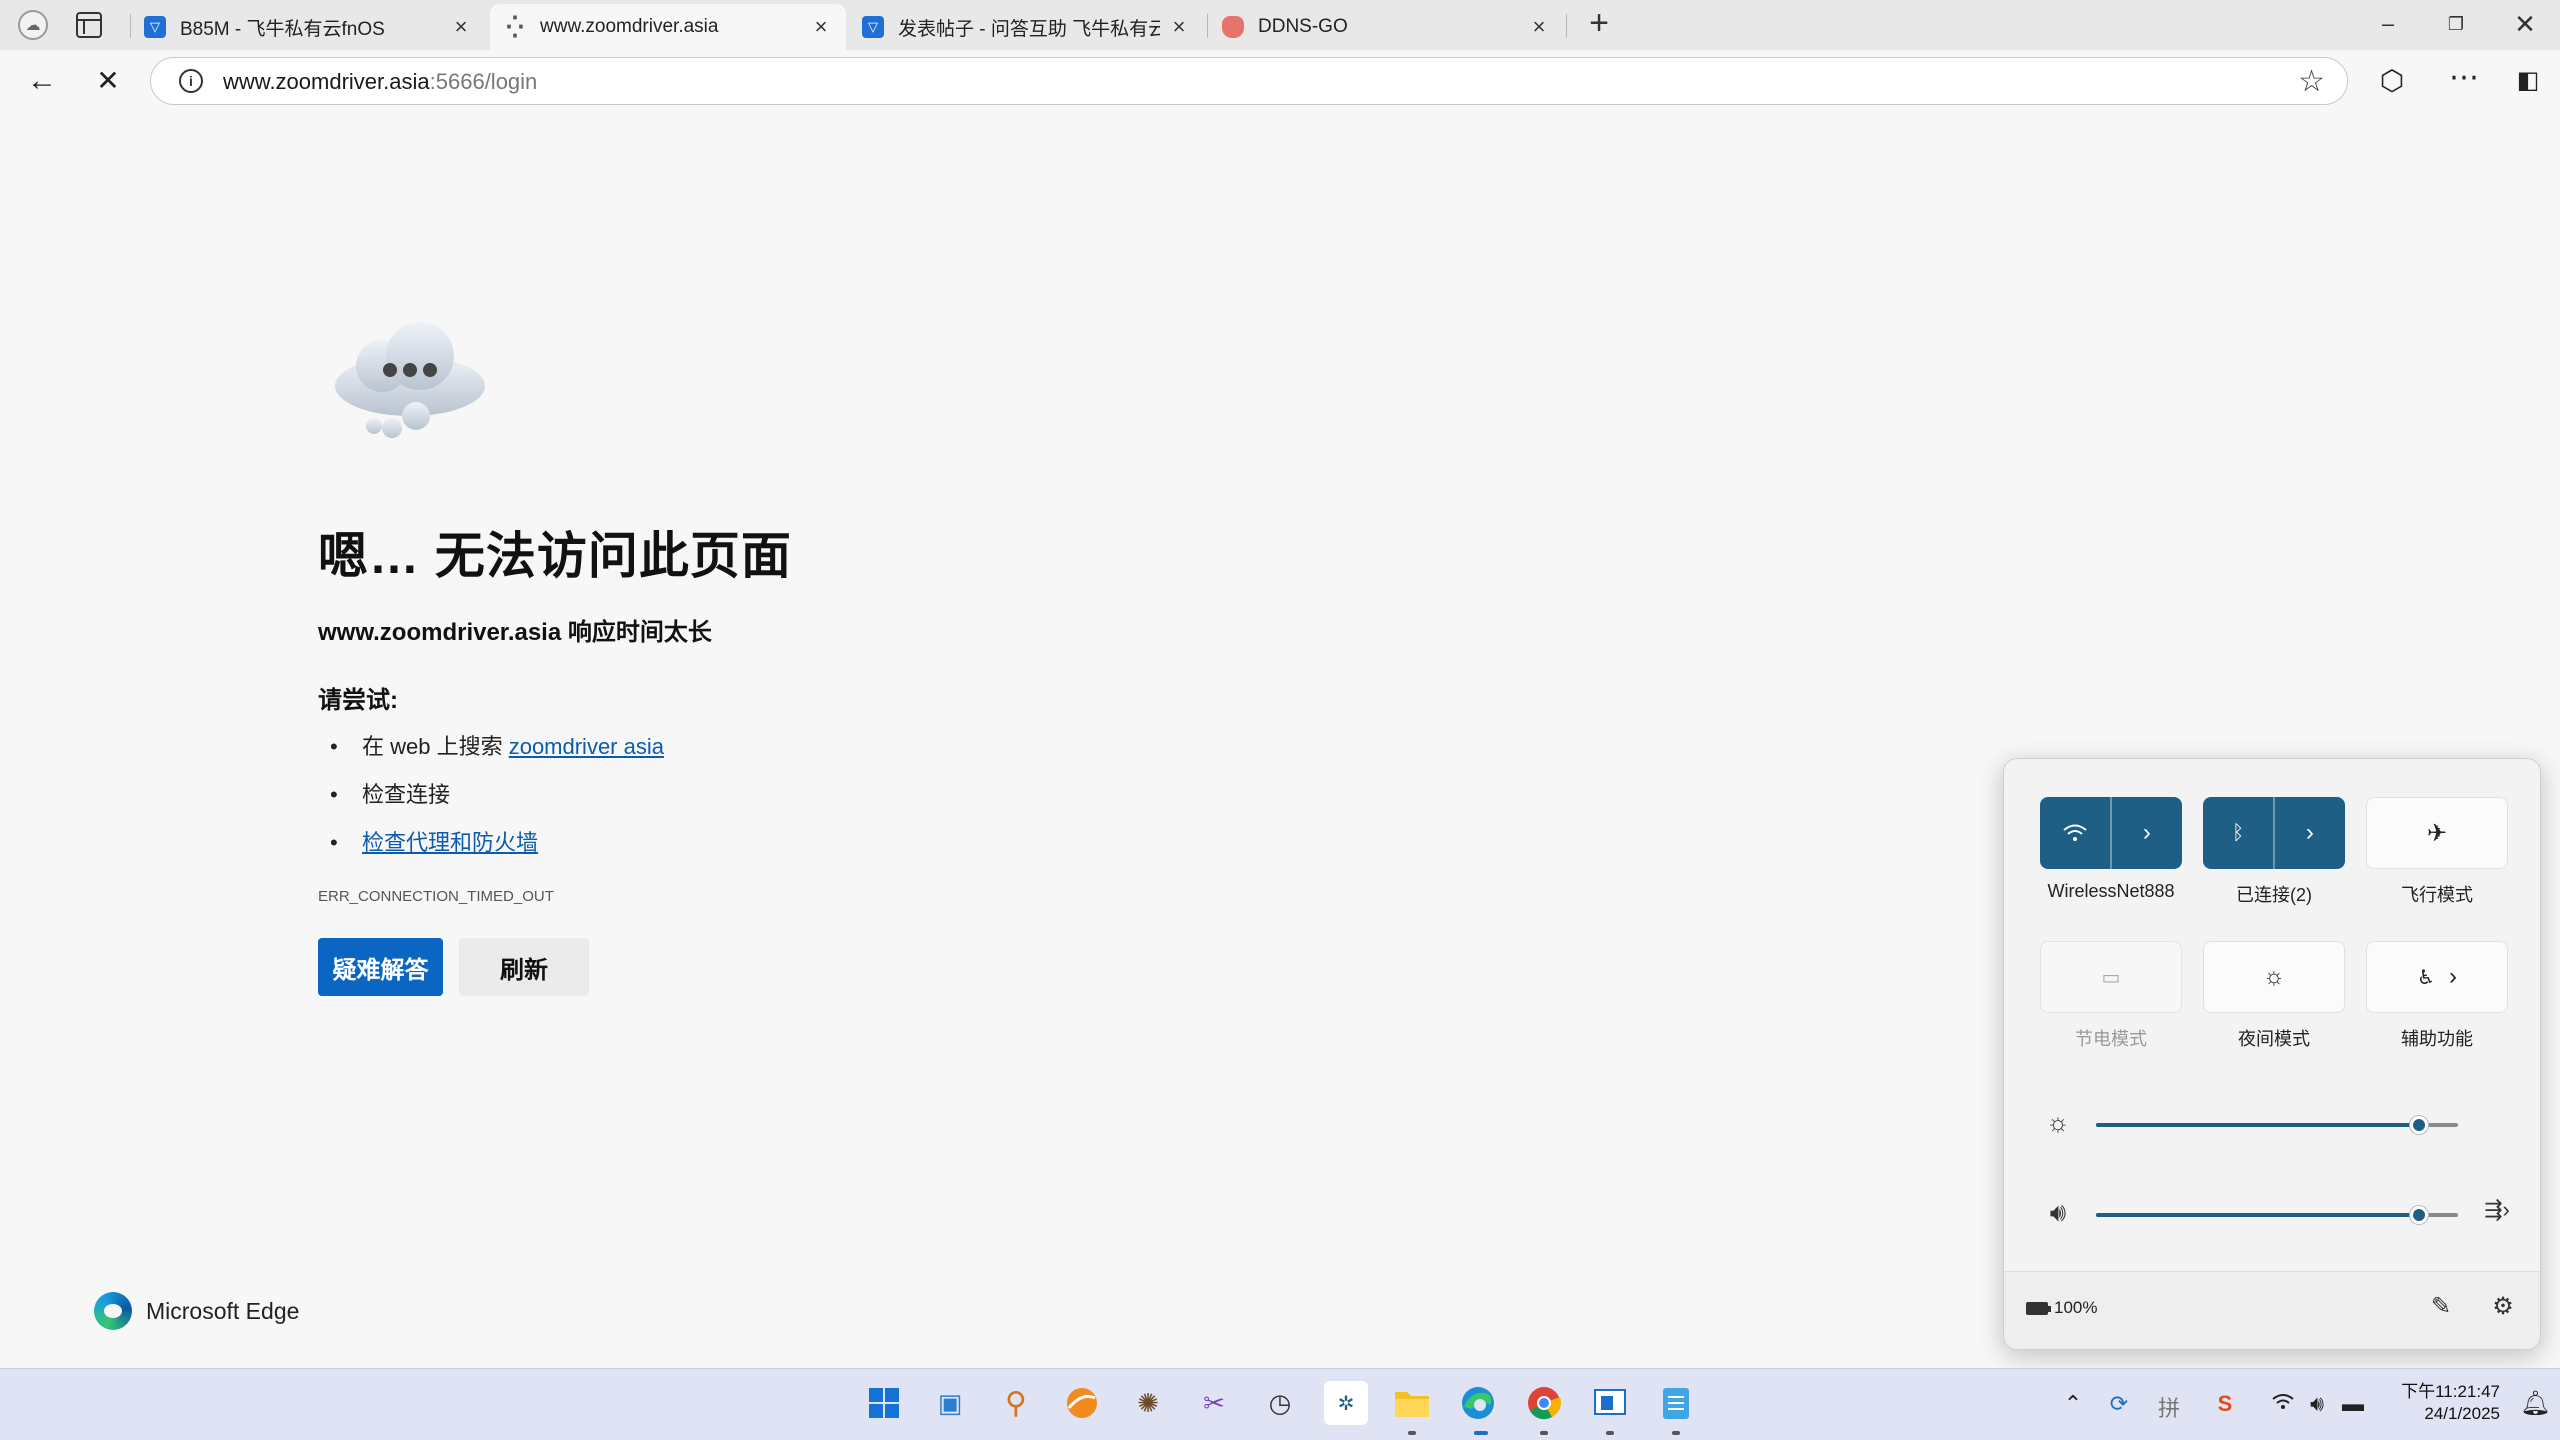 The height and width of the screenshot is (1440, 2560). I want to click on tab-actions-icon, so click(89, 25).